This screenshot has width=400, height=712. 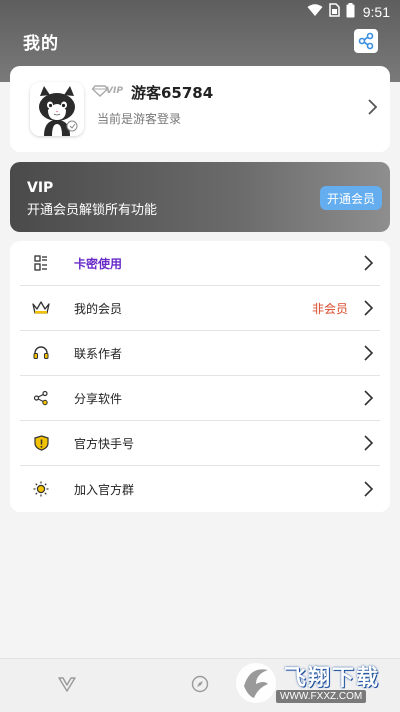 I want to click on page-title: 我的, so click(x=41, y=43).